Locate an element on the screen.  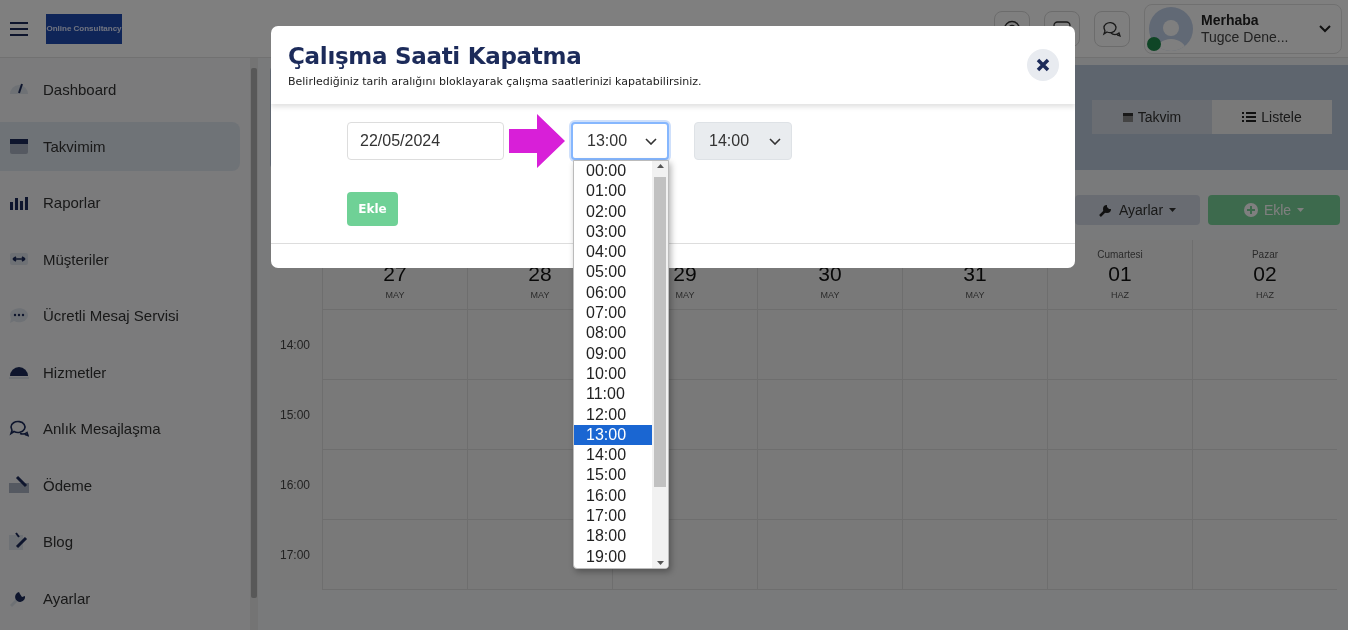
chat-icon is located at coordinates (1112, 28).